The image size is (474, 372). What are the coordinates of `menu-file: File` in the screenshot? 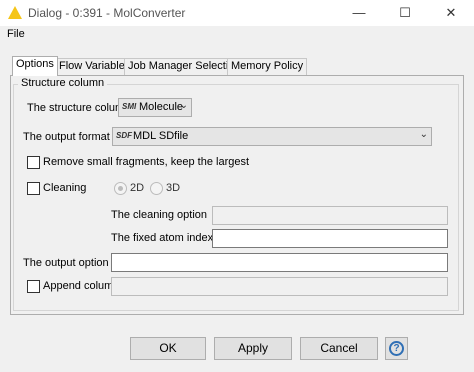 It's located at (16, 34).